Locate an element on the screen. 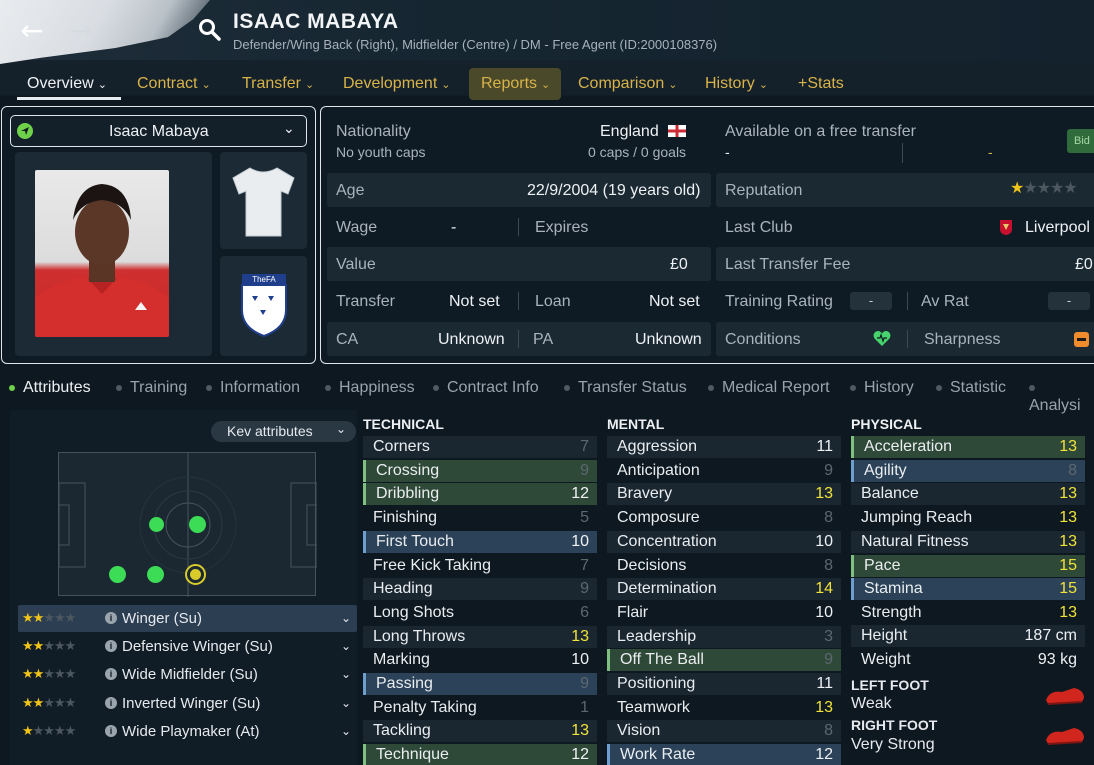 This screenshot has width=1094, height=765. value-value: £0 is located at coordinates (679, 264).